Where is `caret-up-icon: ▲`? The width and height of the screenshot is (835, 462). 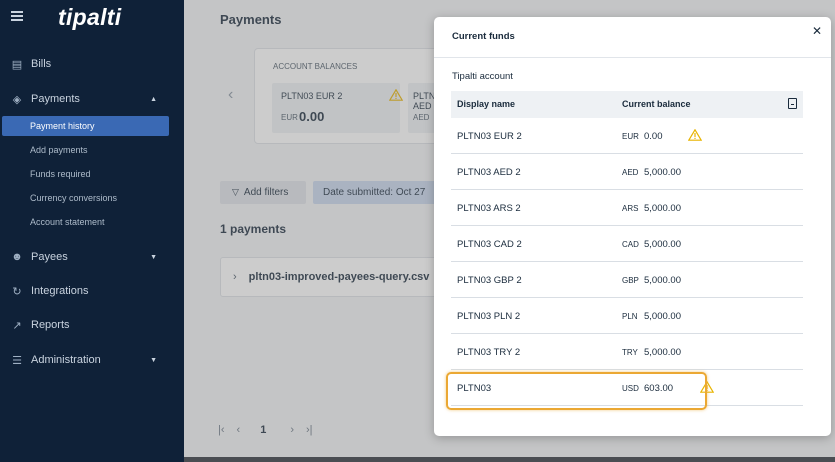
caret-up-icon: ▲ is located at coordinates (153, 99).